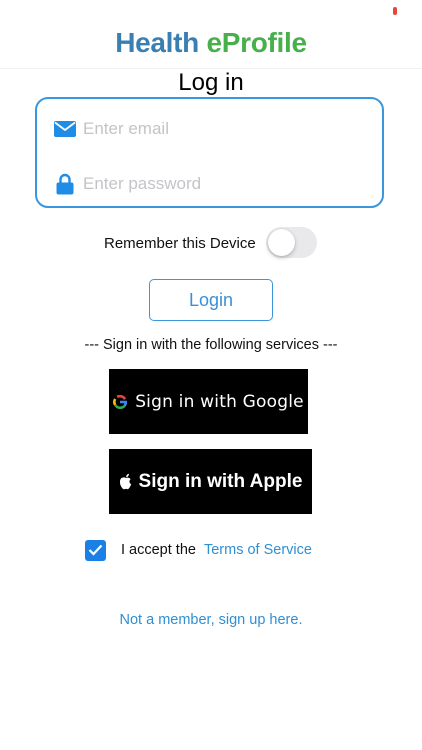 The image size is (422, 750). I want to click on logo-text-health: Health, so click(157, 42).